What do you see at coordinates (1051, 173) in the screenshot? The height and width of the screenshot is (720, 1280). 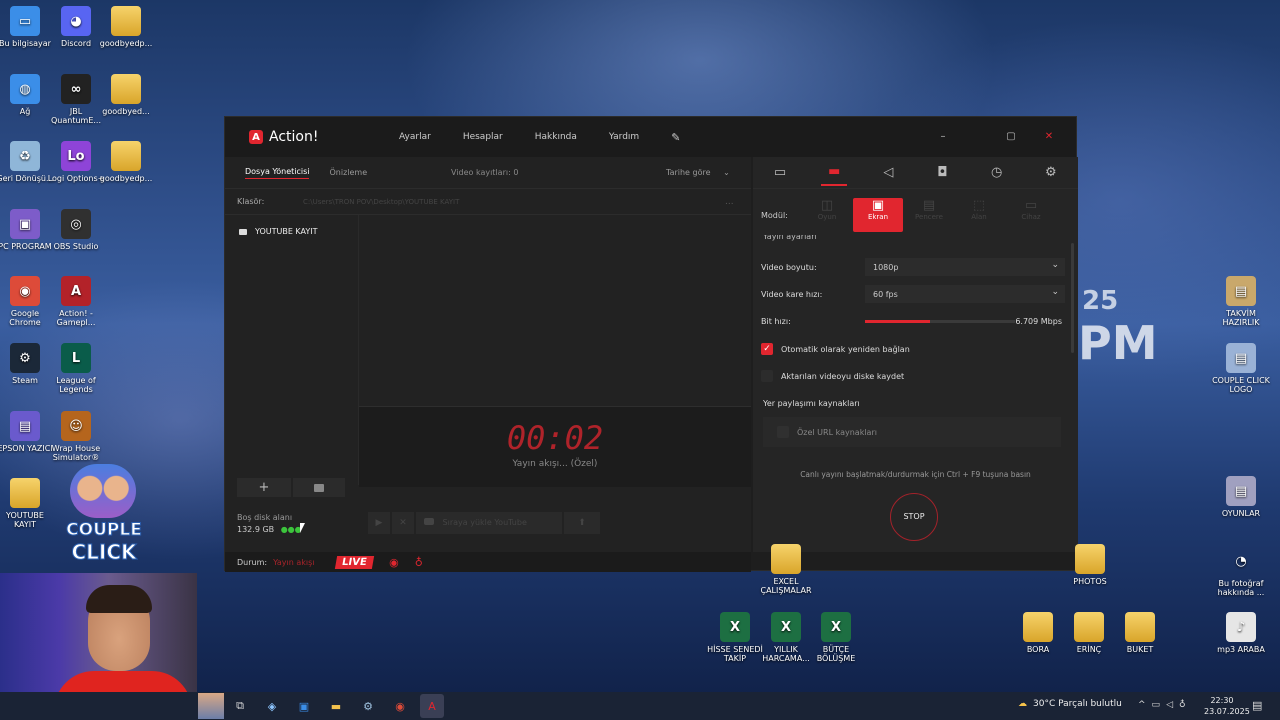 I see `gear-icon: ⚙` at bounding box center [1051, 173].